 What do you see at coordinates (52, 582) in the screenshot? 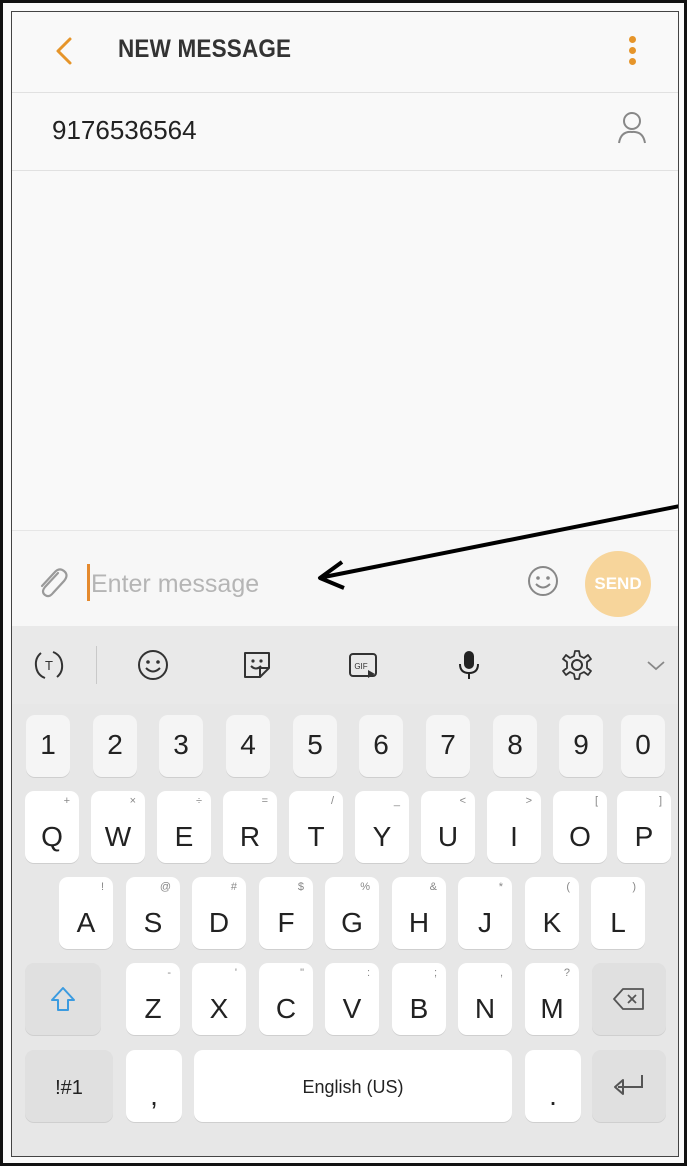
I see `paperclip-icon` at bounding box center [52, 582].